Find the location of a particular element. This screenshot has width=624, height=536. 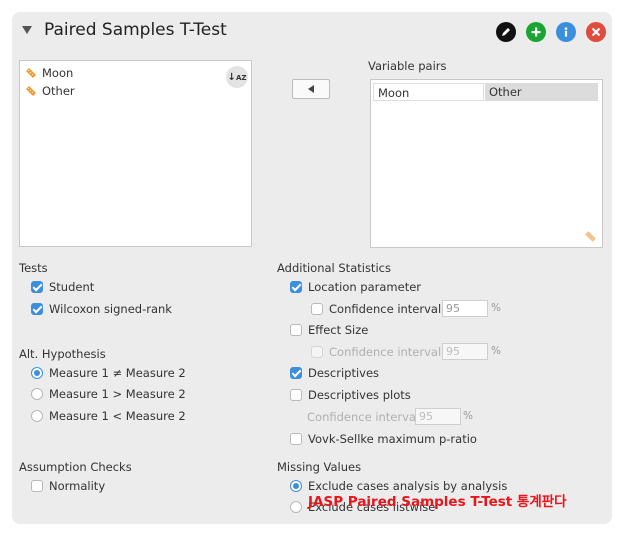

hypothesis-lt-option: Measure 1 < Measure 2 is located at coordinates (108, 416).